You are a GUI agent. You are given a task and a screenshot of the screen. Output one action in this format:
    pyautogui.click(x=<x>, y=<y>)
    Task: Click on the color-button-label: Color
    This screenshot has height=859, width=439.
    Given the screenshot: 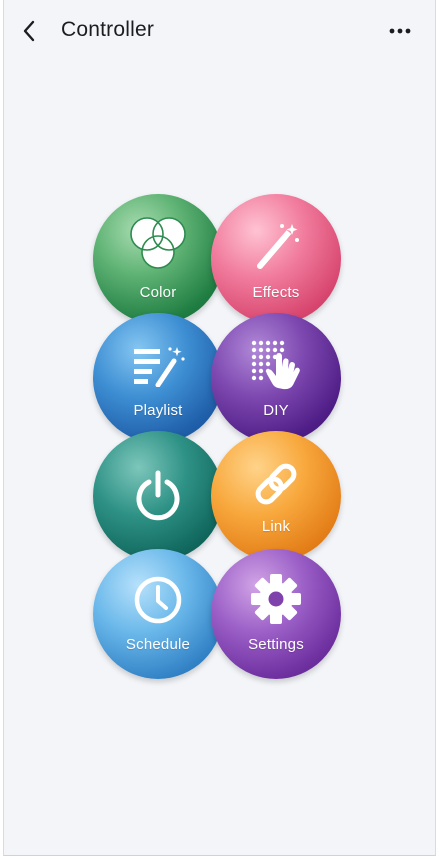 What is the action you would take?
    pyautogui.click(x=158, y=292)
    